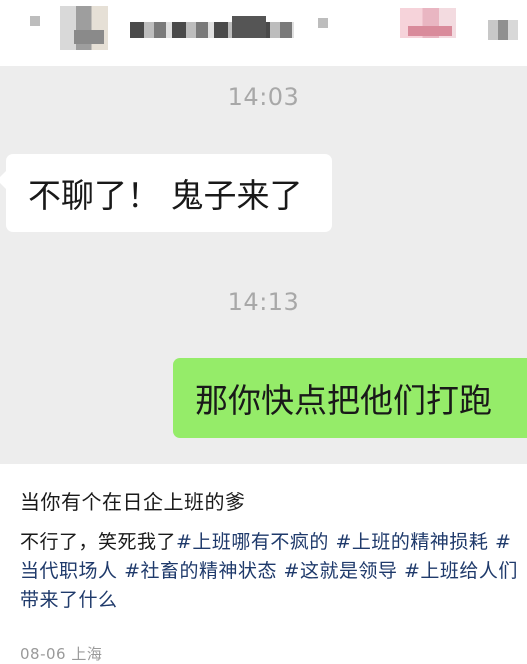 Image resolution: width=527 pixels, height=664 pixels. I want to click on message-timestamp: 14:03, so click(263, 97).